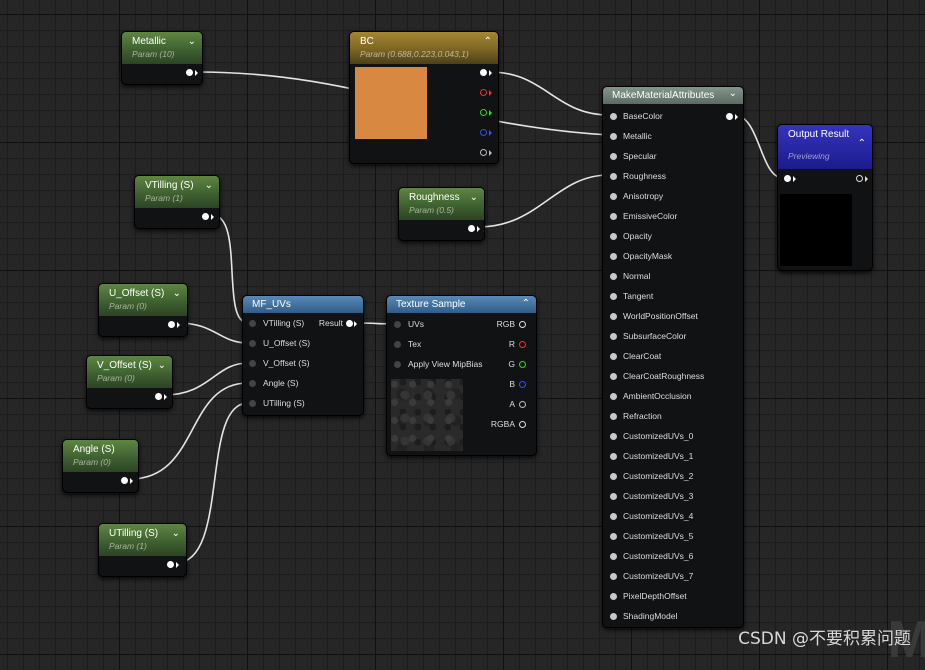 The image size is (925, 670). What do you see at coordinates (825, 147) in the screenshot?
I see `node-header: Output Result Previewing ⌃` at bounding box center [825, 147].